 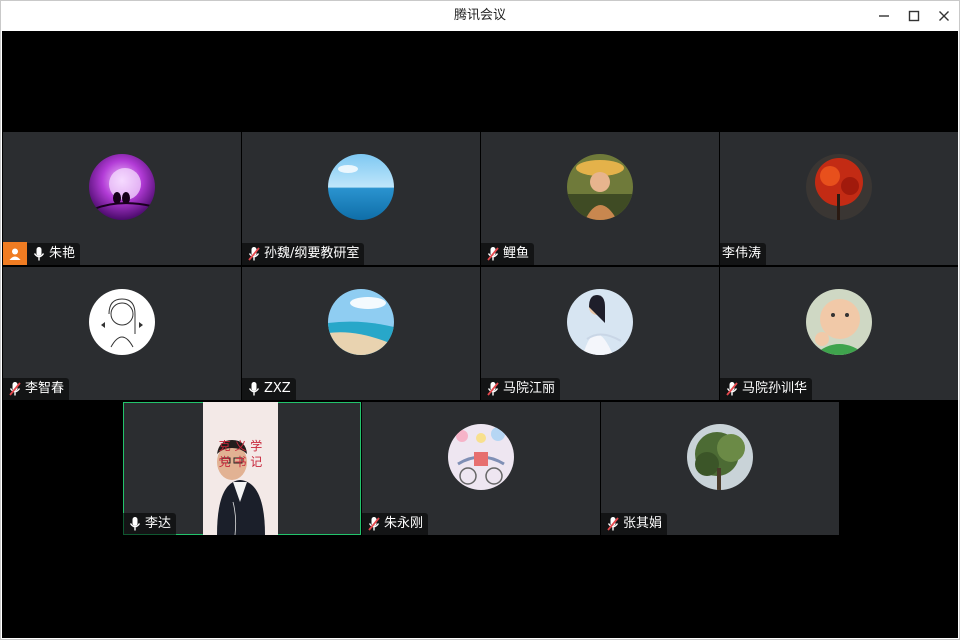 I want to click on name-label: 朱艳, so click(x=42, y=253).